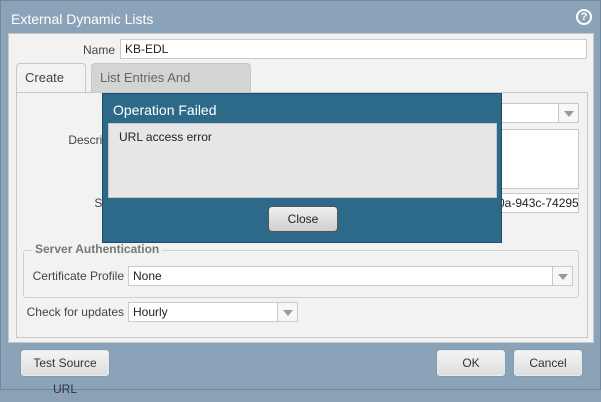 The height and width of the screenshot is (402, 601). What do you see at coordinates (303, 219) in the screenshot?
I see `close-button: Close` at bounding box center [303, 219].